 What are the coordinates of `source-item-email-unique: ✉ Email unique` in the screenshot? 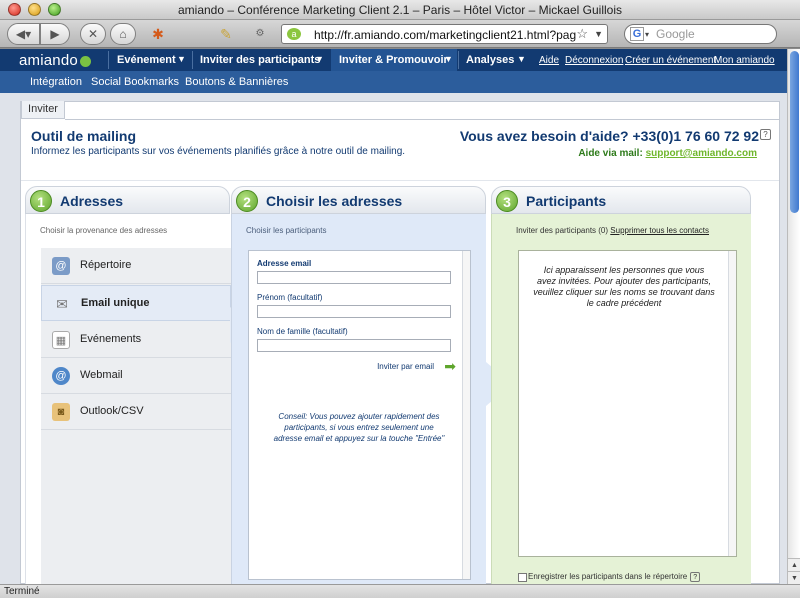 It's located at (136, 303).